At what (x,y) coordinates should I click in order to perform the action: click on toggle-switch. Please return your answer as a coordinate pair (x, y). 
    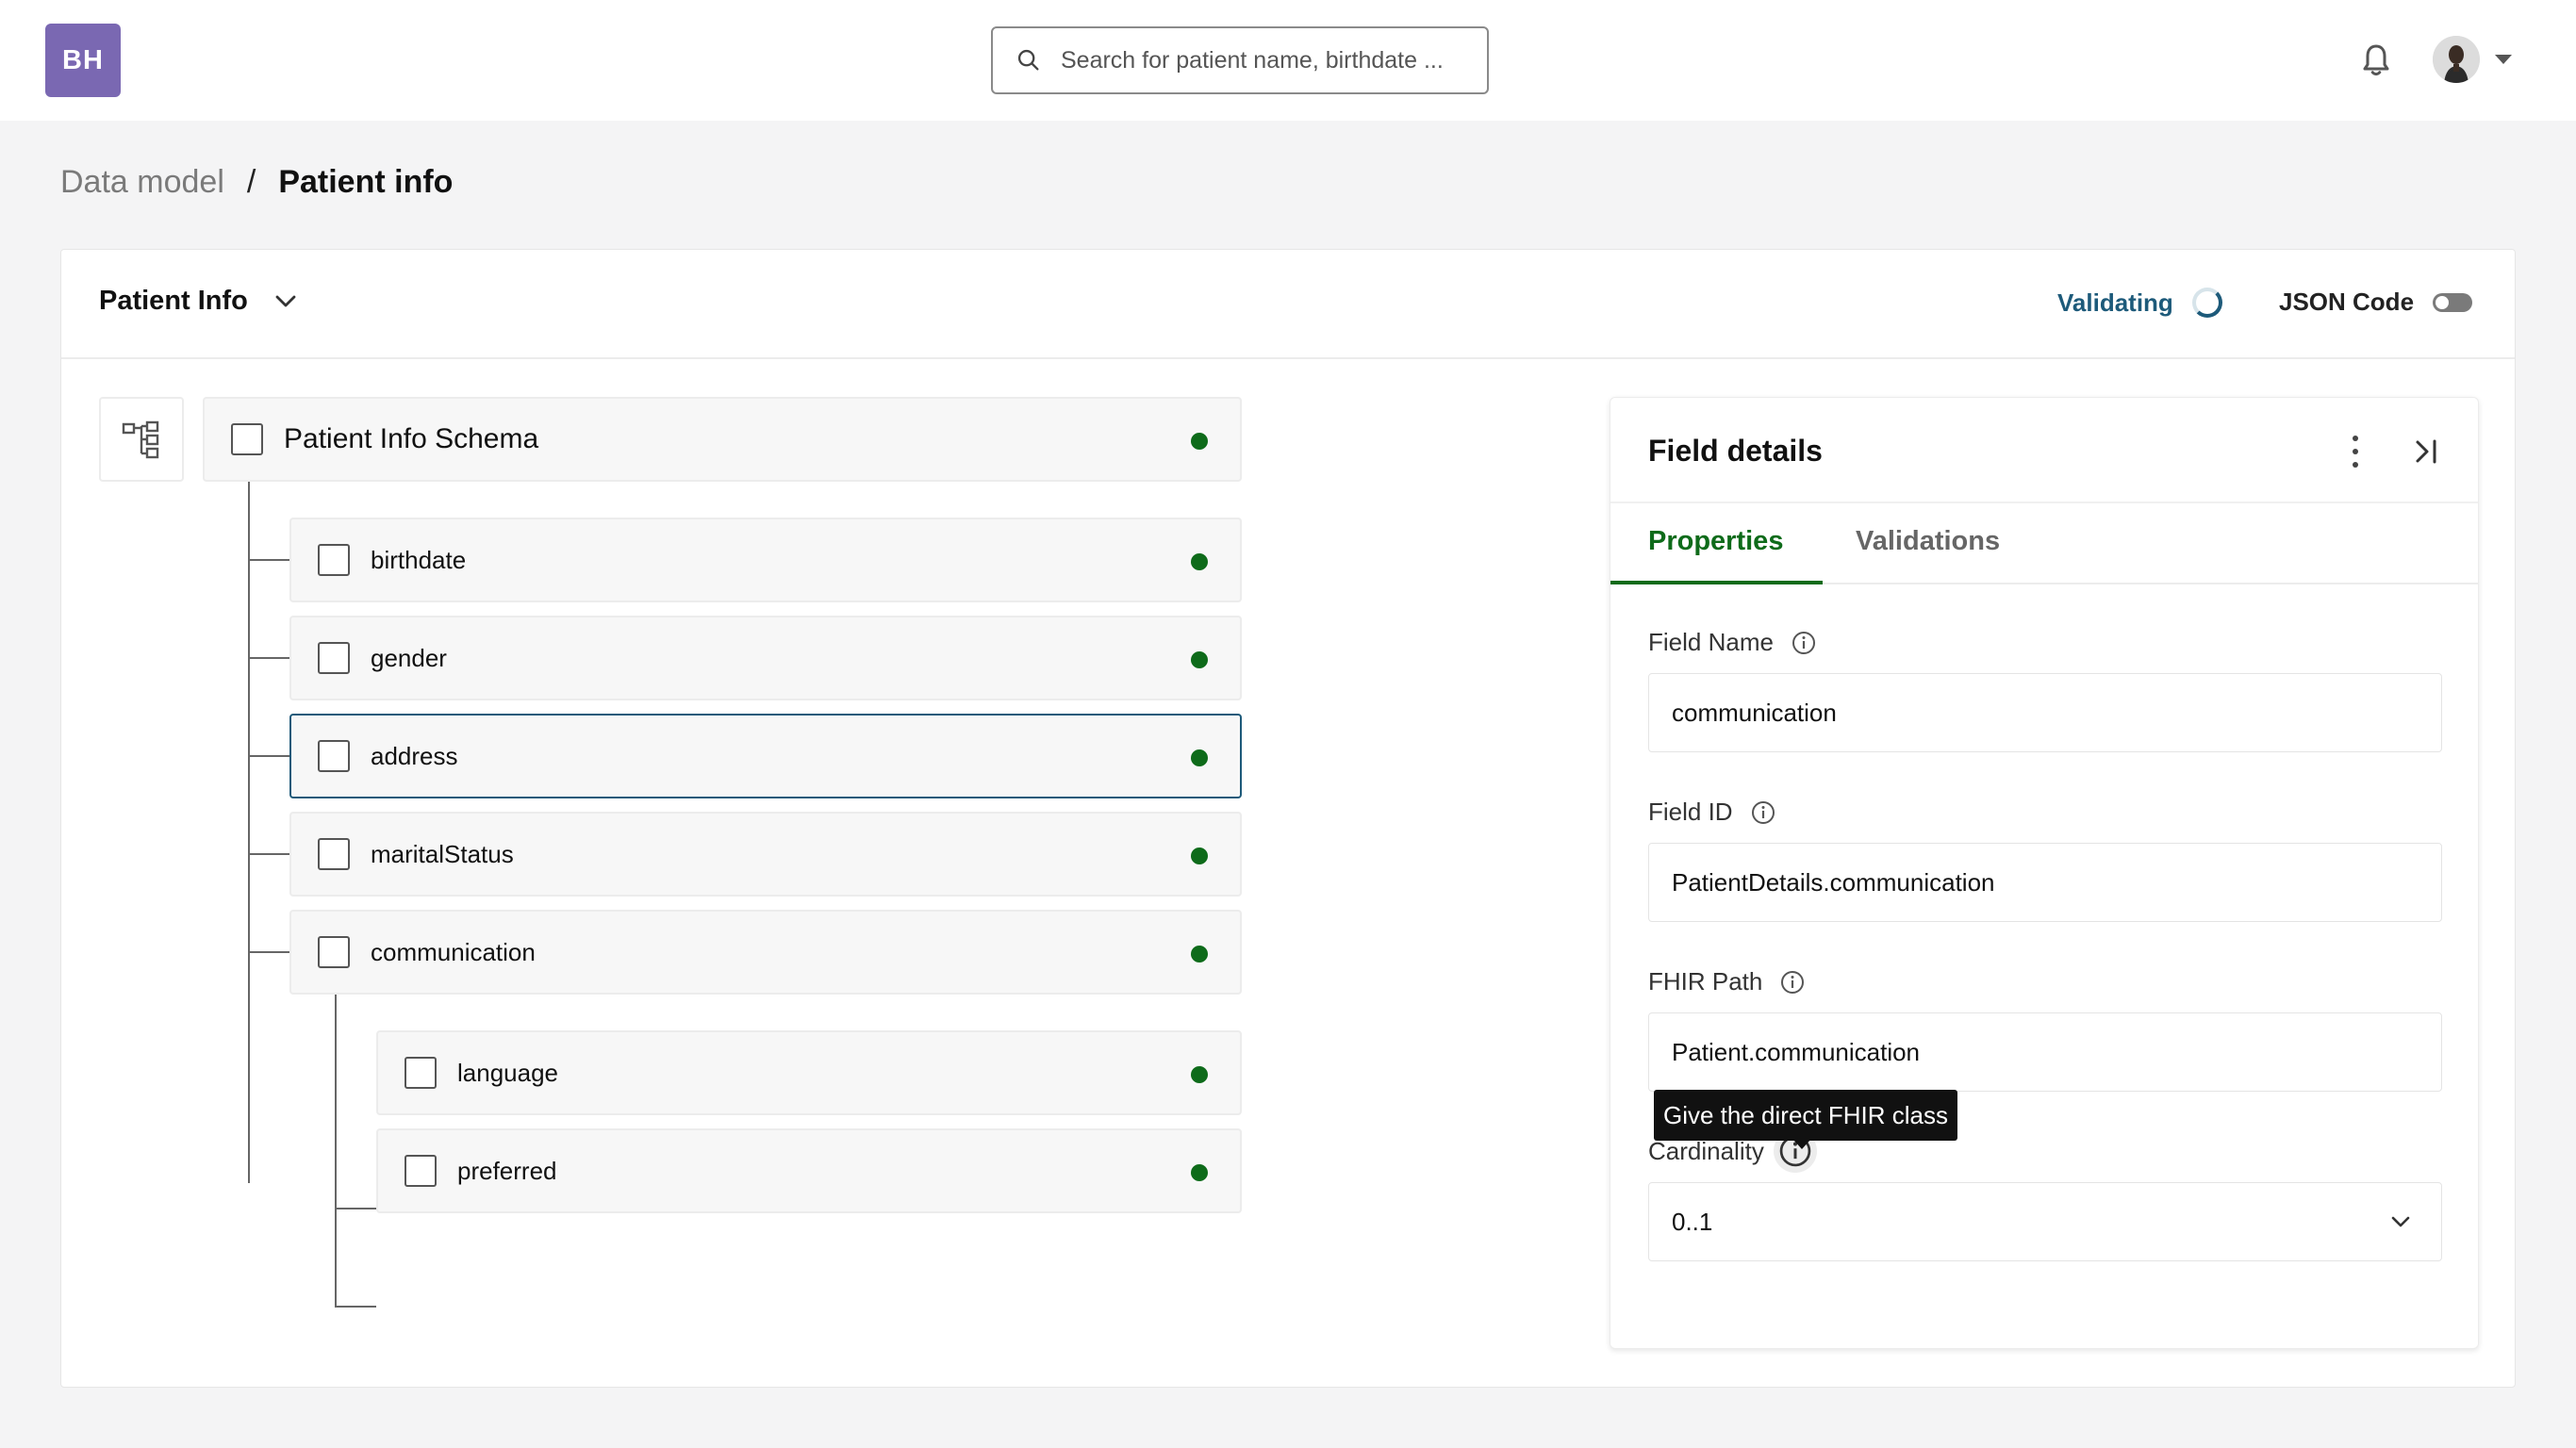
    Looking at the image, I should click on (2453, 302).